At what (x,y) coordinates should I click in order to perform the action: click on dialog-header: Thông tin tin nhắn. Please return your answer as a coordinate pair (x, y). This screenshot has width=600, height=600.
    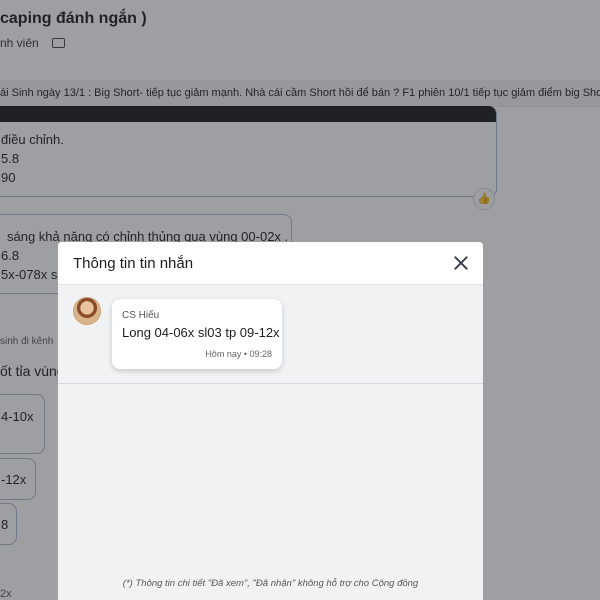
    Looking at the image, I should click on (270, 263).